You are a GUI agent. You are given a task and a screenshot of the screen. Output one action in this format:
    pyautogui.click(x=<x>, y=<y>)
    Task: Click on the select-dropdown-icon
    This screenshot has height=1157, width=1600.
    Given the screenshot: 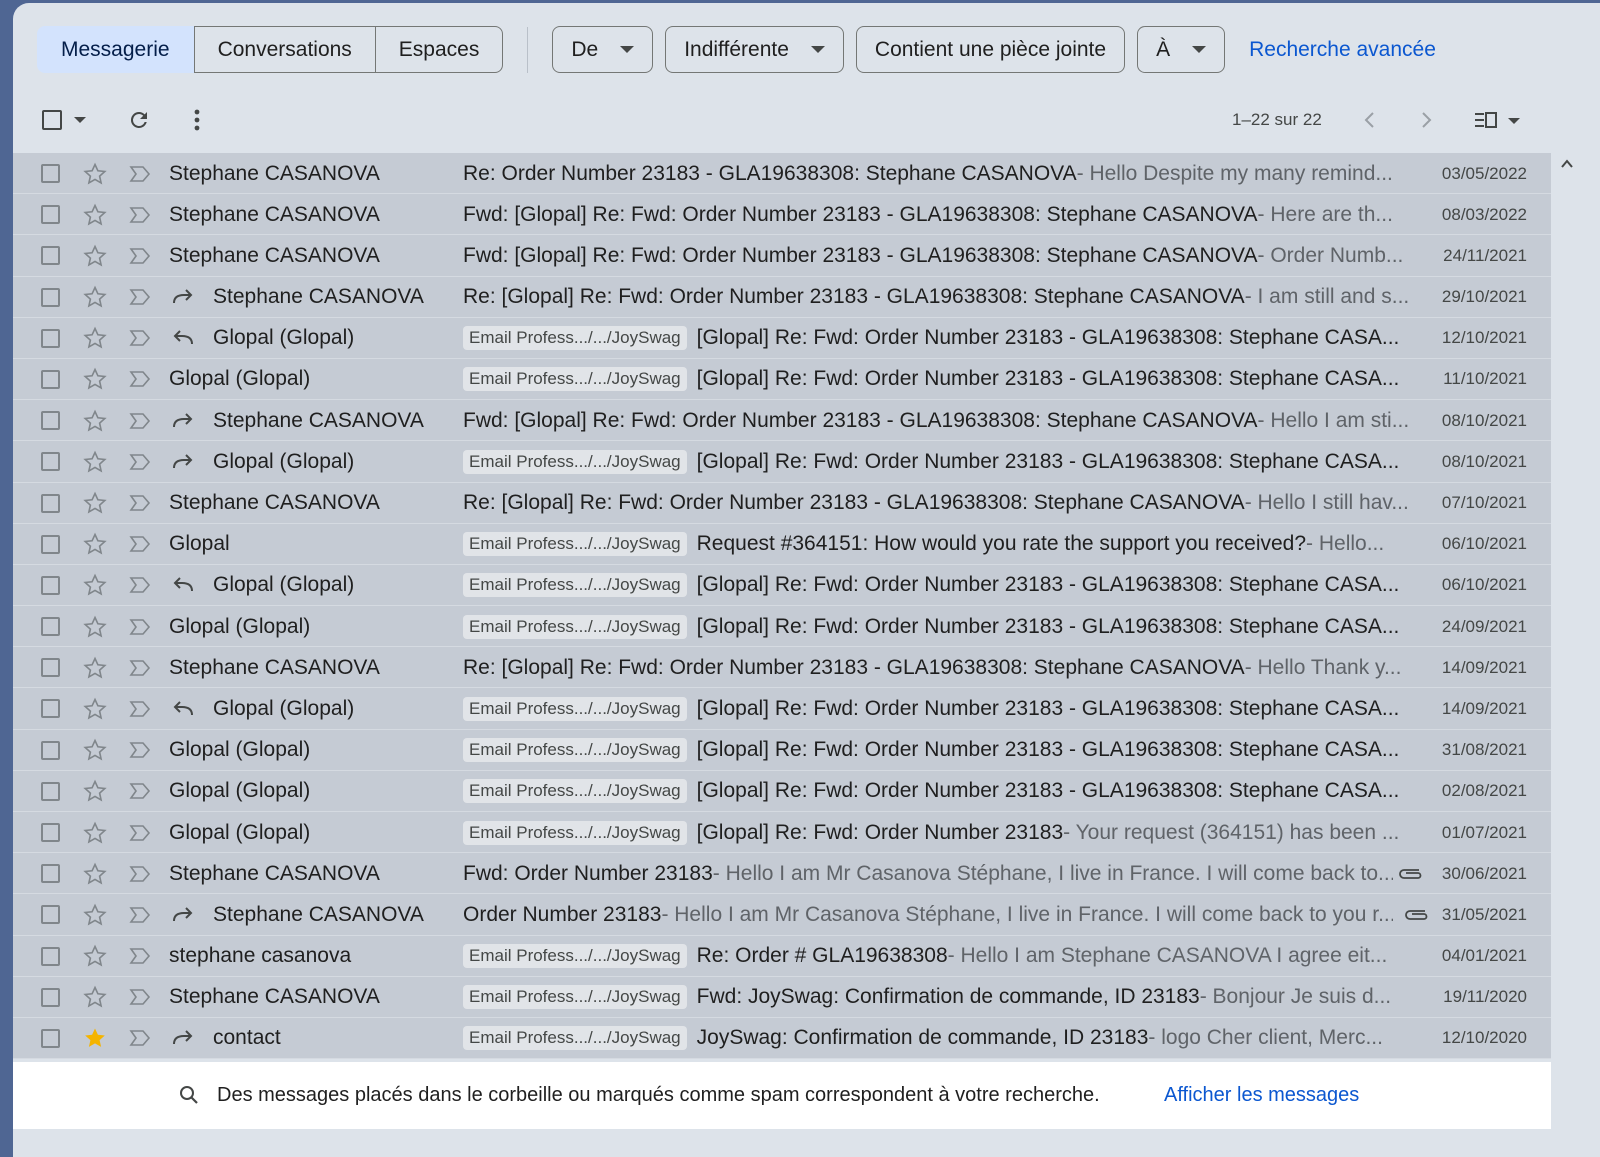 What is the action you would take?
    pyautogui.click(x=80, y=120)
    